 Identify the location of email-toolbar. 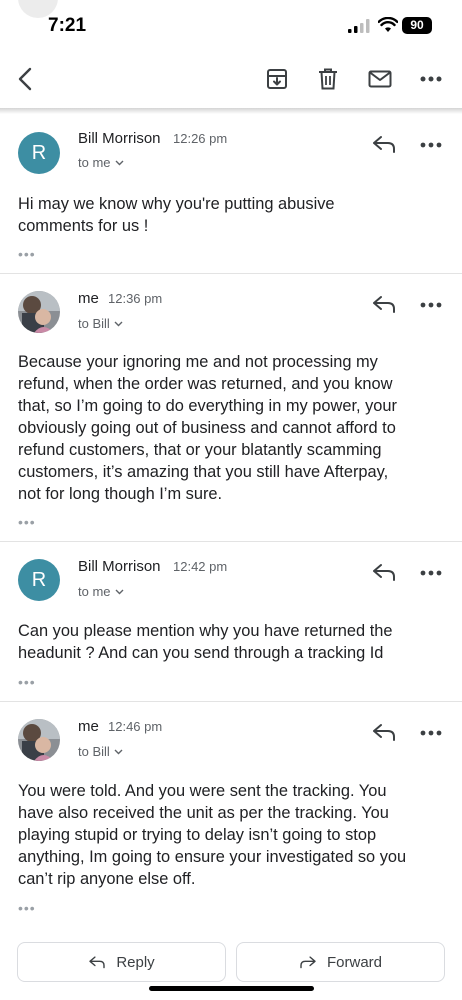
(231, 81).